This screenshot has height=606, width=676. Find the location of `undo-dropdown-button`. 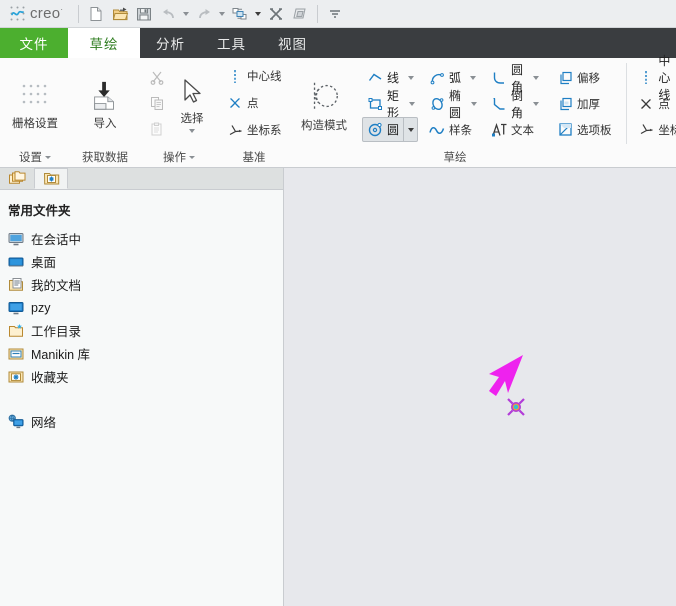

undo-dropdown-button is located at coordinates (186, 14).